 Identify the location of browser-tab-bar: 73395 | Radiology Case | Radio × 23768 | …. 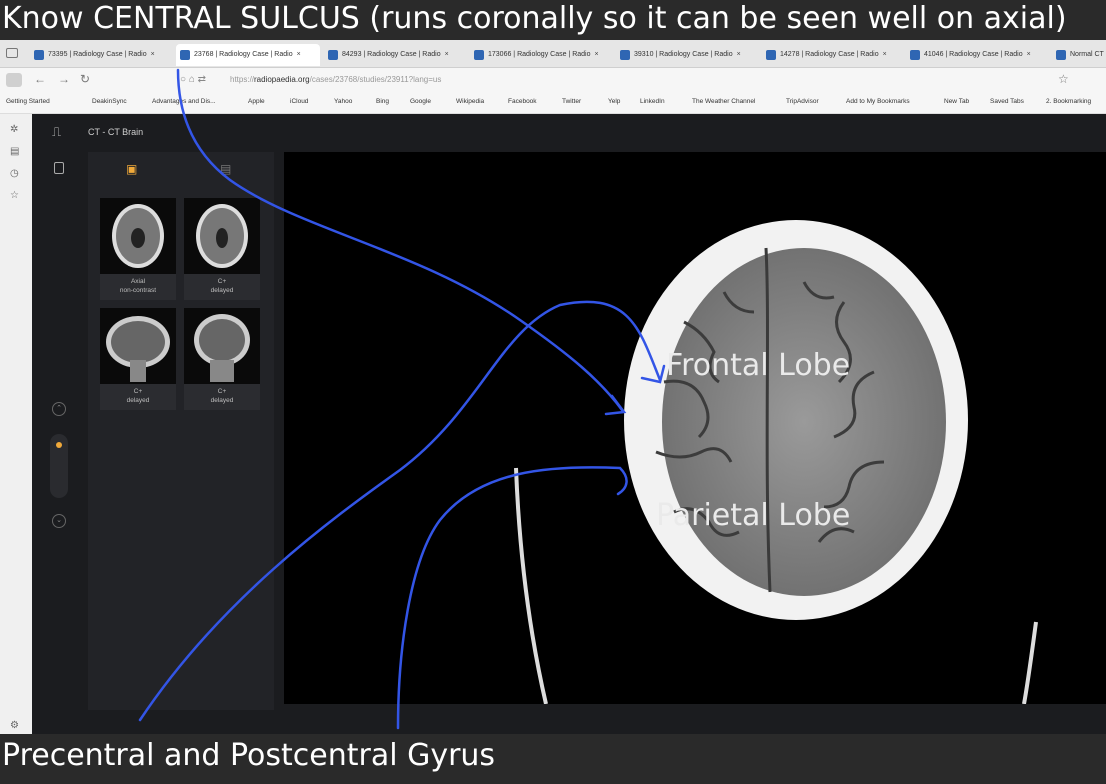
(553, 54).